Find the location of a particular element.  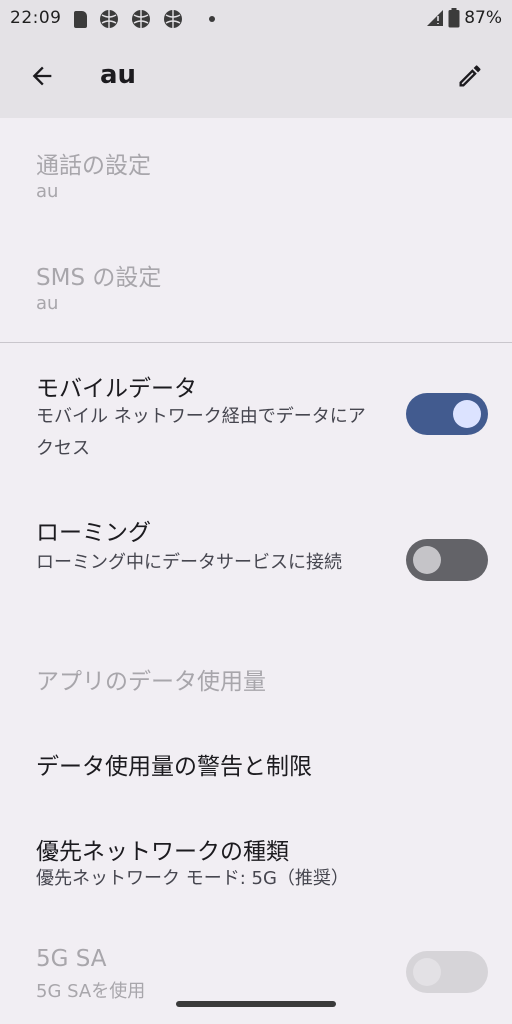

page-title: au is located at coordinates (118, 75).